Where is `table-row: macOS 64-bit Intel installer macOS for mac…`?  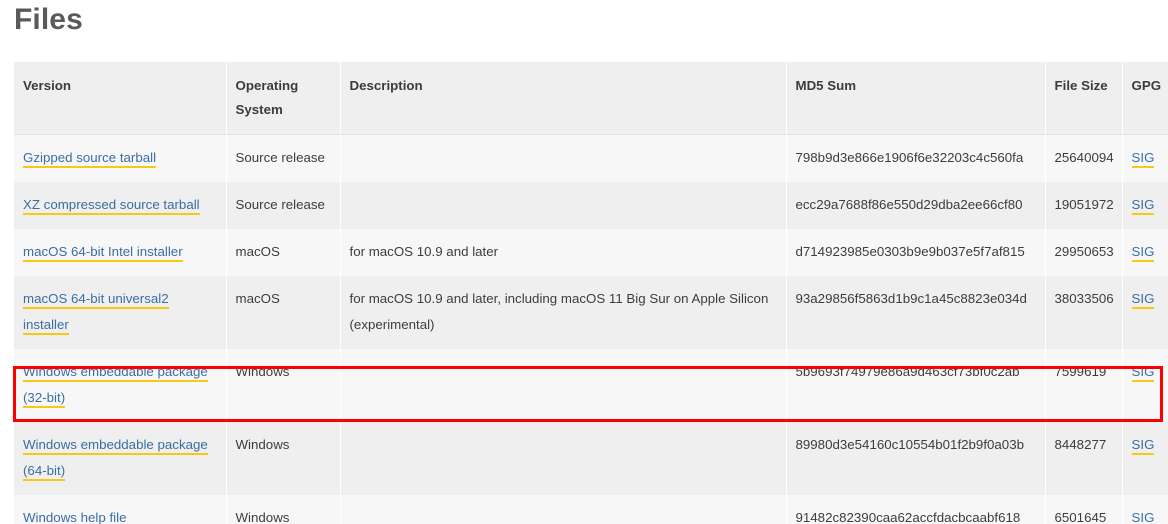
table-row: macOS 64-bit Intel installer macOS for mac… is located at coordinates (591, 252).